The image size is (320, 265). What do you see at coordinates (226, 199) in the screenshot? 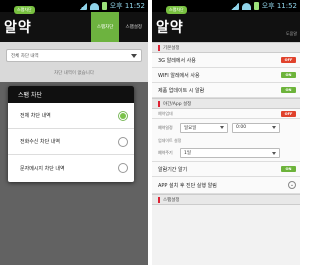
I see `section-spam-settings: 스팸설정` at bounding box center [226, 199].